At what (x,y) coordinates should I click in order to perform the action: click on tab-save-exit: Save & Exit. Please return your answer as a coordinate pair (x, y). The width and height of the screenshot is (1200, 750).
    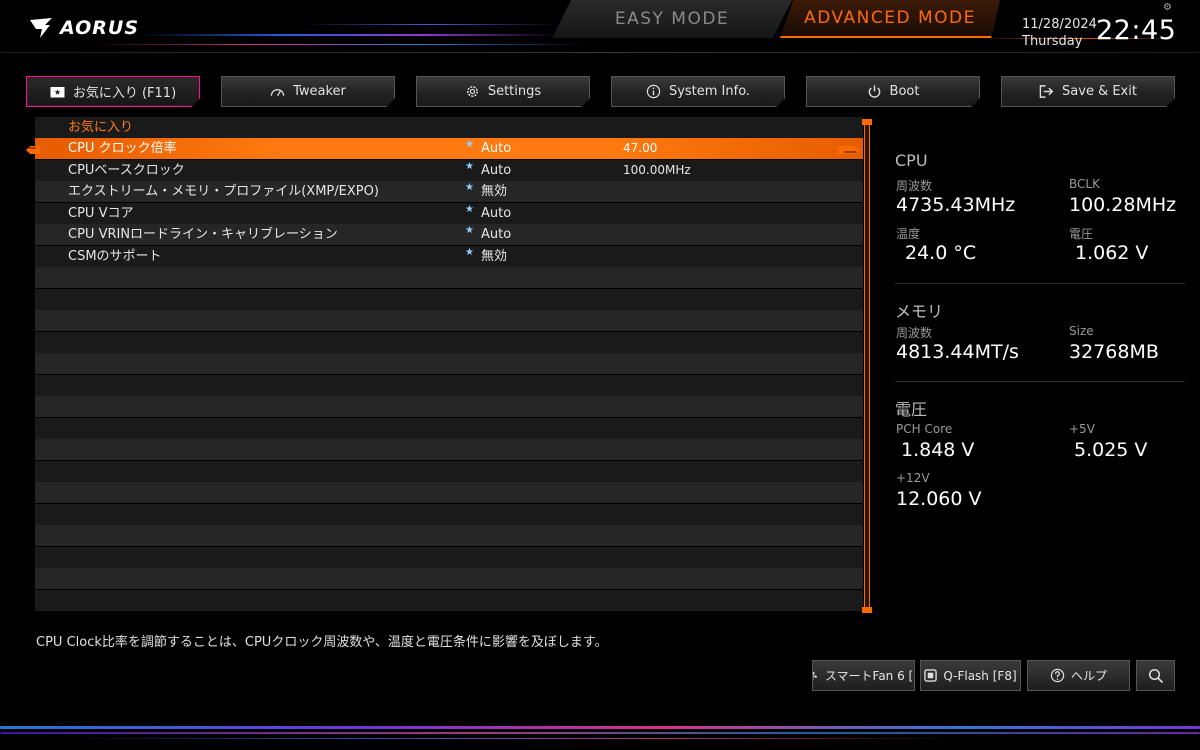
    Looking at the image, I should click on (1088, 91).